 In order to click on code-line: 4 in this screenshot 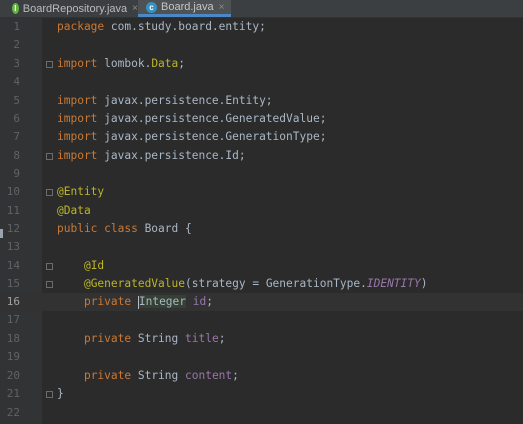, I will do `click(261, 82)`.